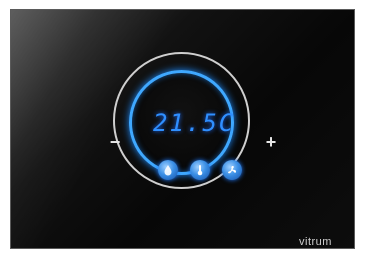  I want to click on thermometer-icon, so click(200, 170).